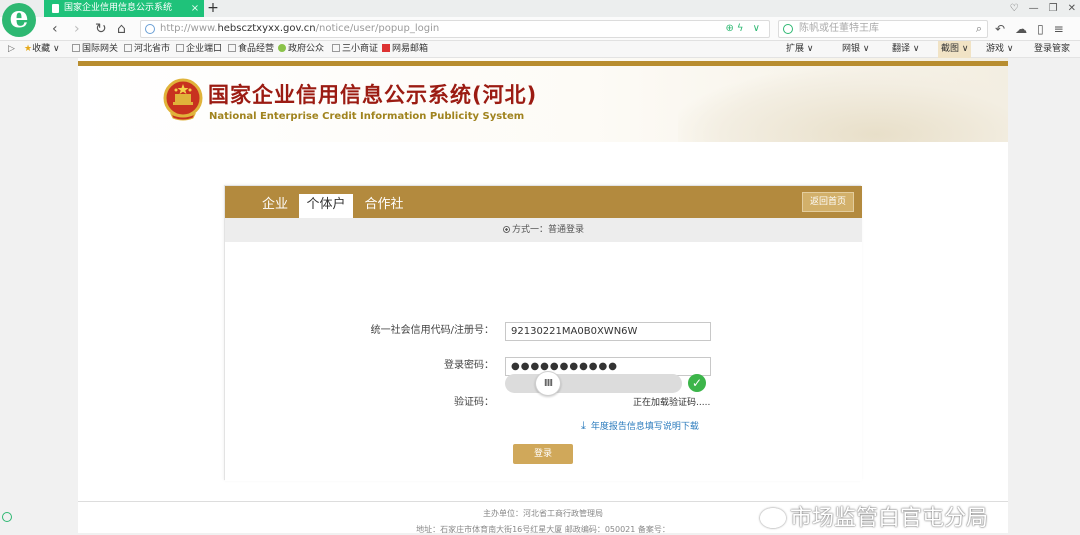 This screenshot has width=1080, height=535. What do you see at coordinates (469, 365) in the screenshot?
I see `password-label: 登录密码：` at bounding box center [469, 365].